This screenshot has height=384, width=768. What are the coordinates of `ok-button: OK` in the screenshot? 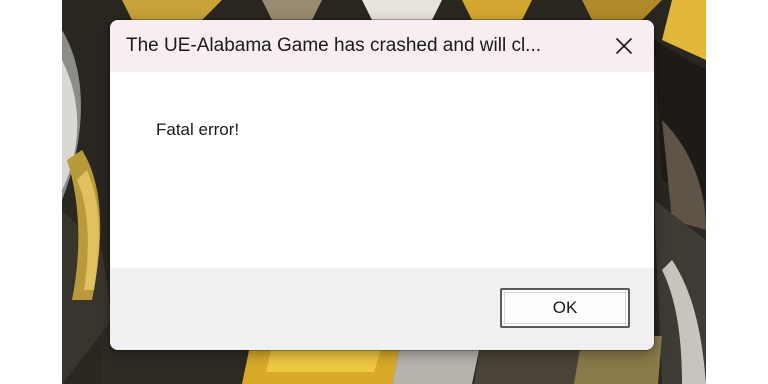 It's located at (565, 308).